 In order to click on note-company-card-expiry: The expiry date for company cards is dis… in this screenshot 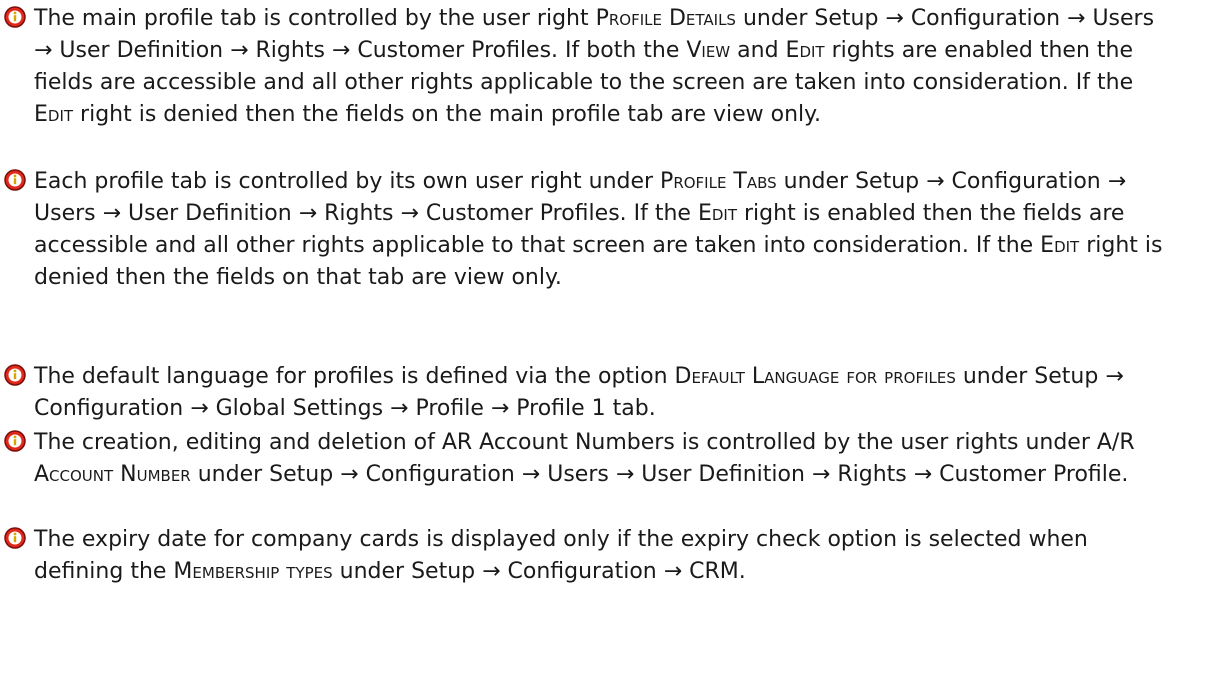, I will do `click(587, 556)`.